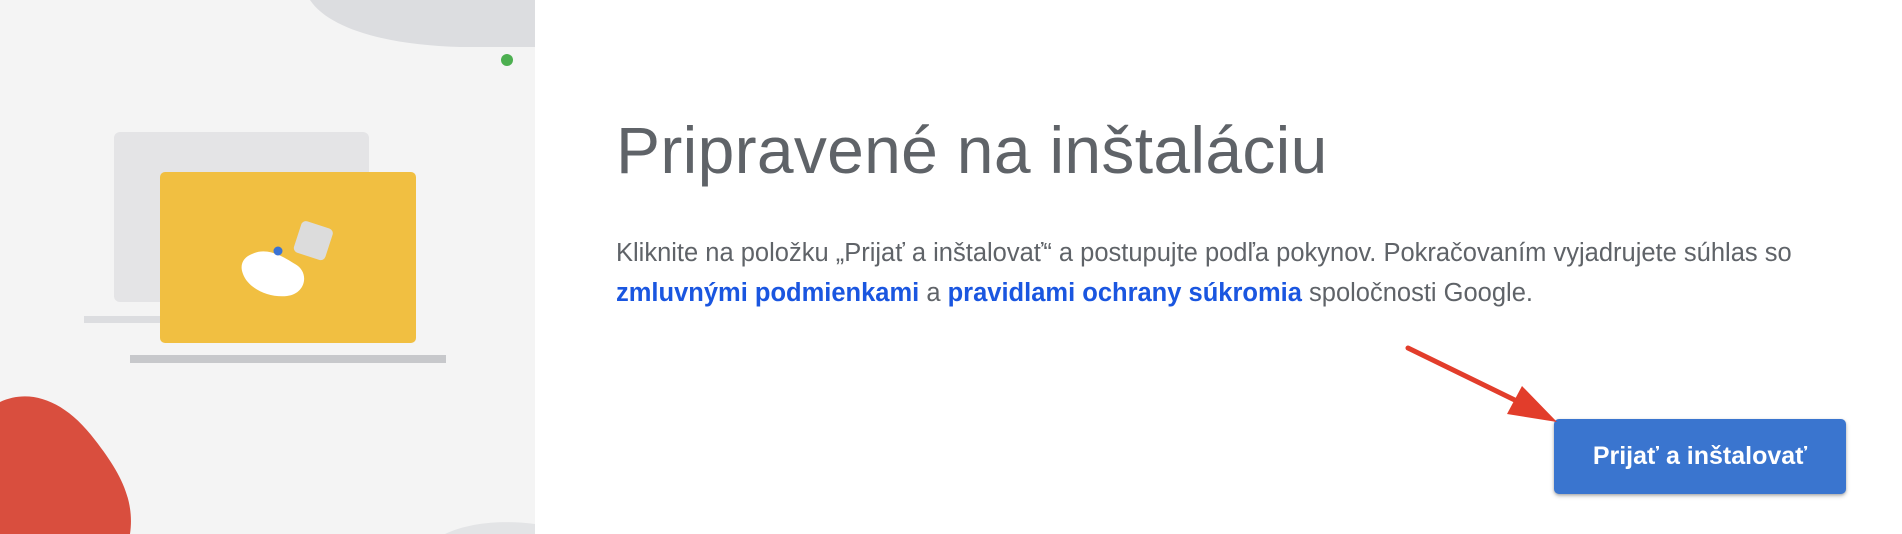  Describe the element at coordinates (490, 528) in the screenshot. I see `decorative-blob-bottom` at that location.